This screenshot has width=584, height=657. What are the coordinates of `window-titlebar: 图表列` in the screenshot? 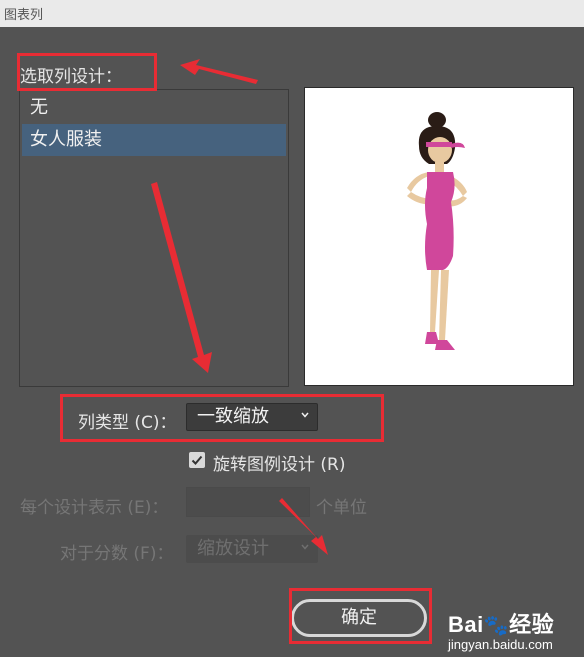 It's located at (292, 13).